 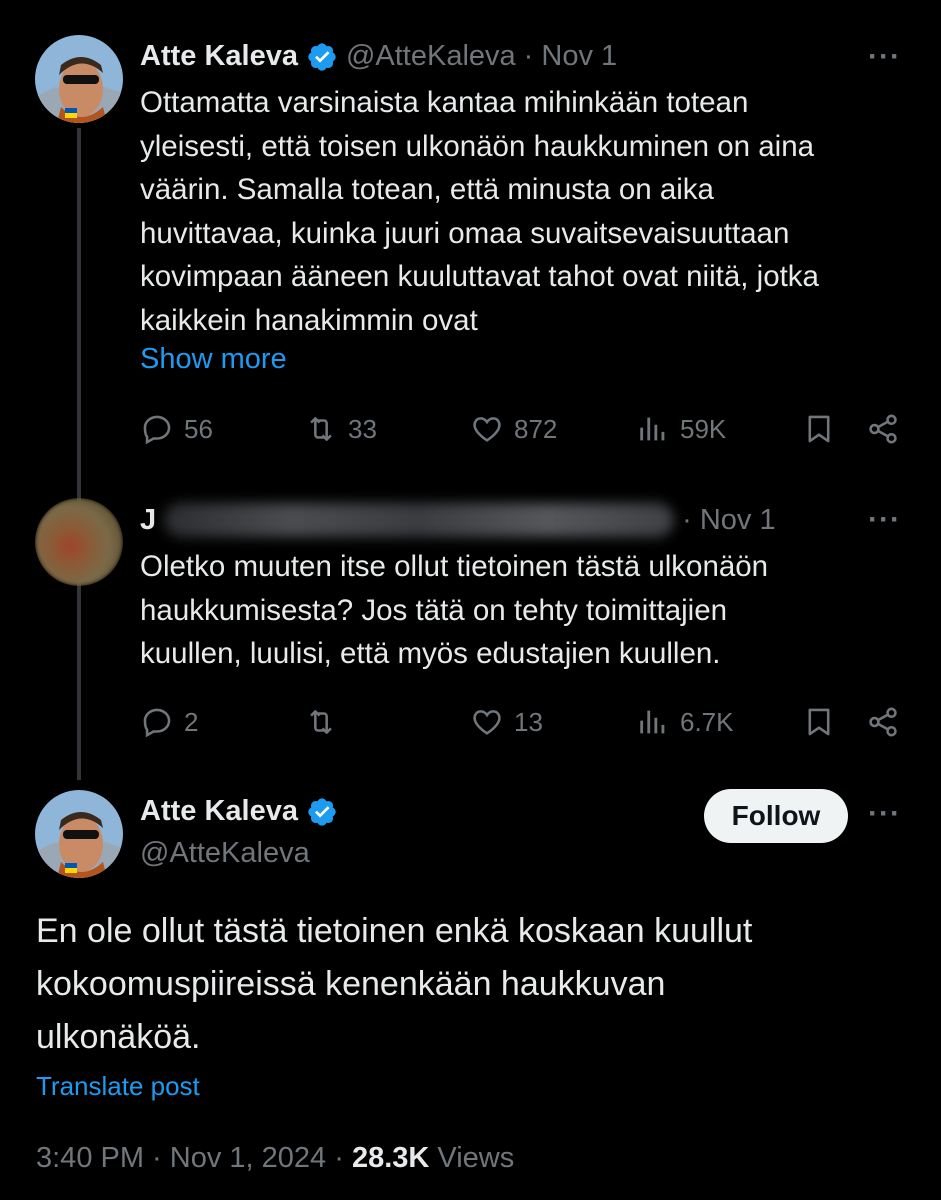 I want to click on author-name: J, so click(x=148, y=520).